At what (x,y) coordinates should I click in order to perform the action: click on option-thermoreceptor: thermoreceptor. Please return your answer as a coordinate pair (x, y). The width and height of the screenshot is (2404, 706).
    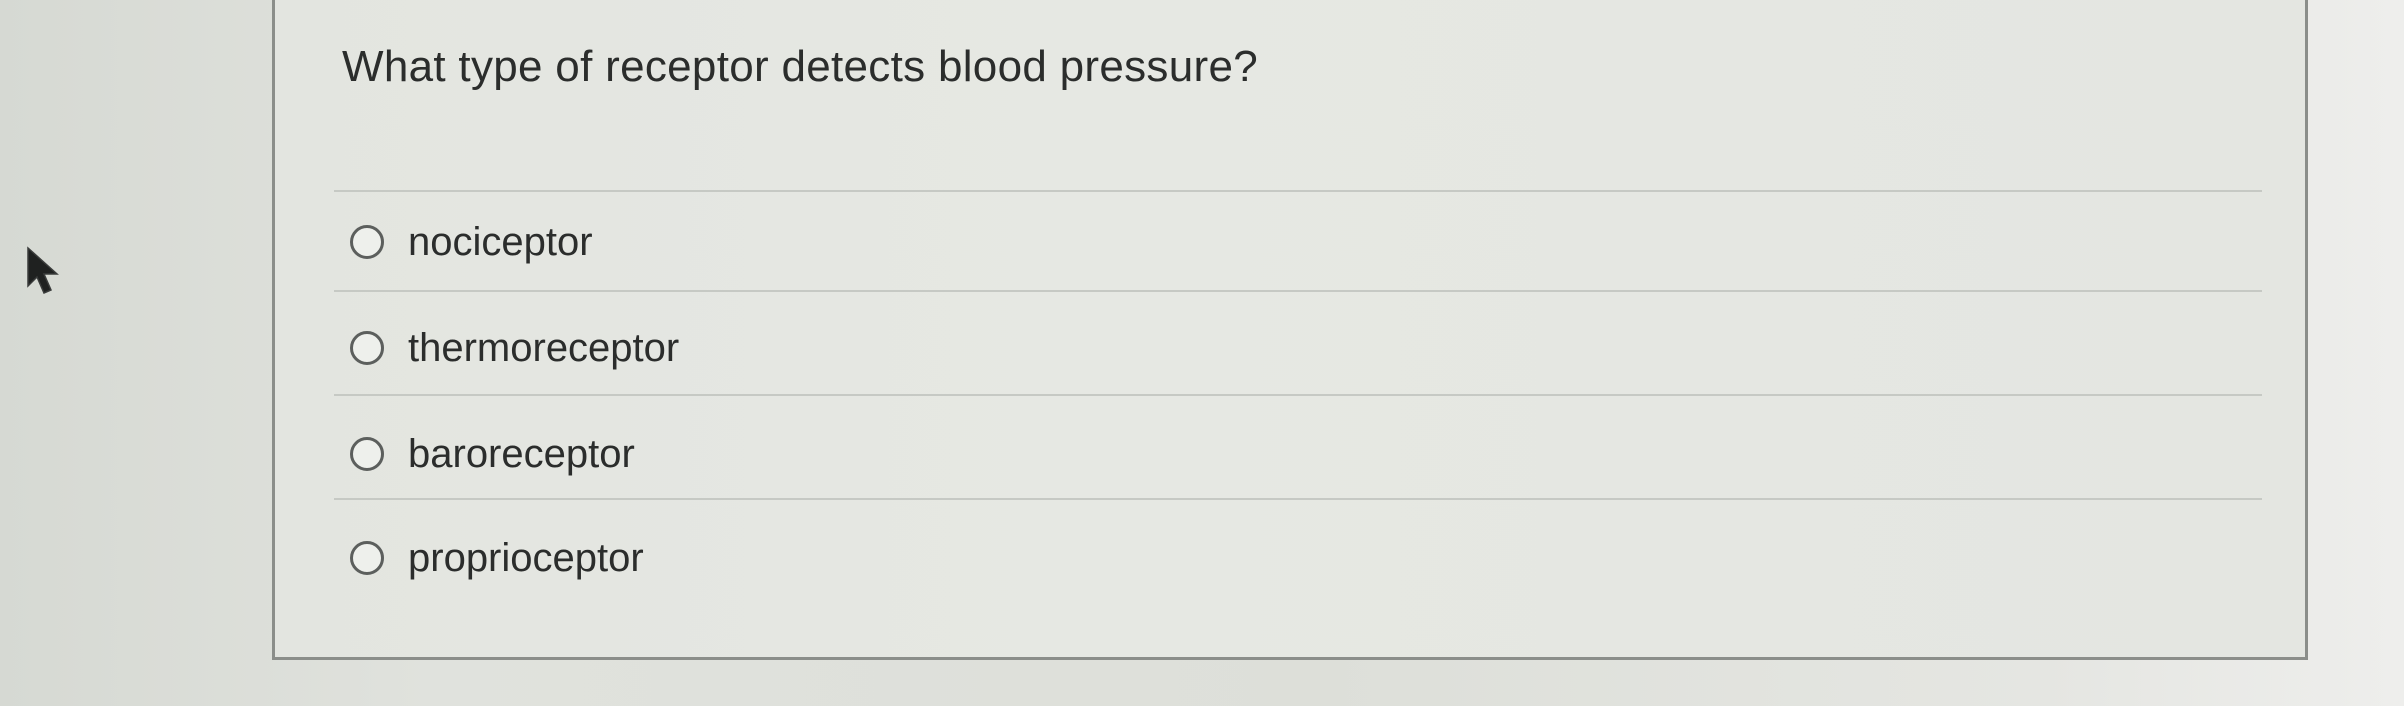
    Looking at the image, I should click on (514, 348).